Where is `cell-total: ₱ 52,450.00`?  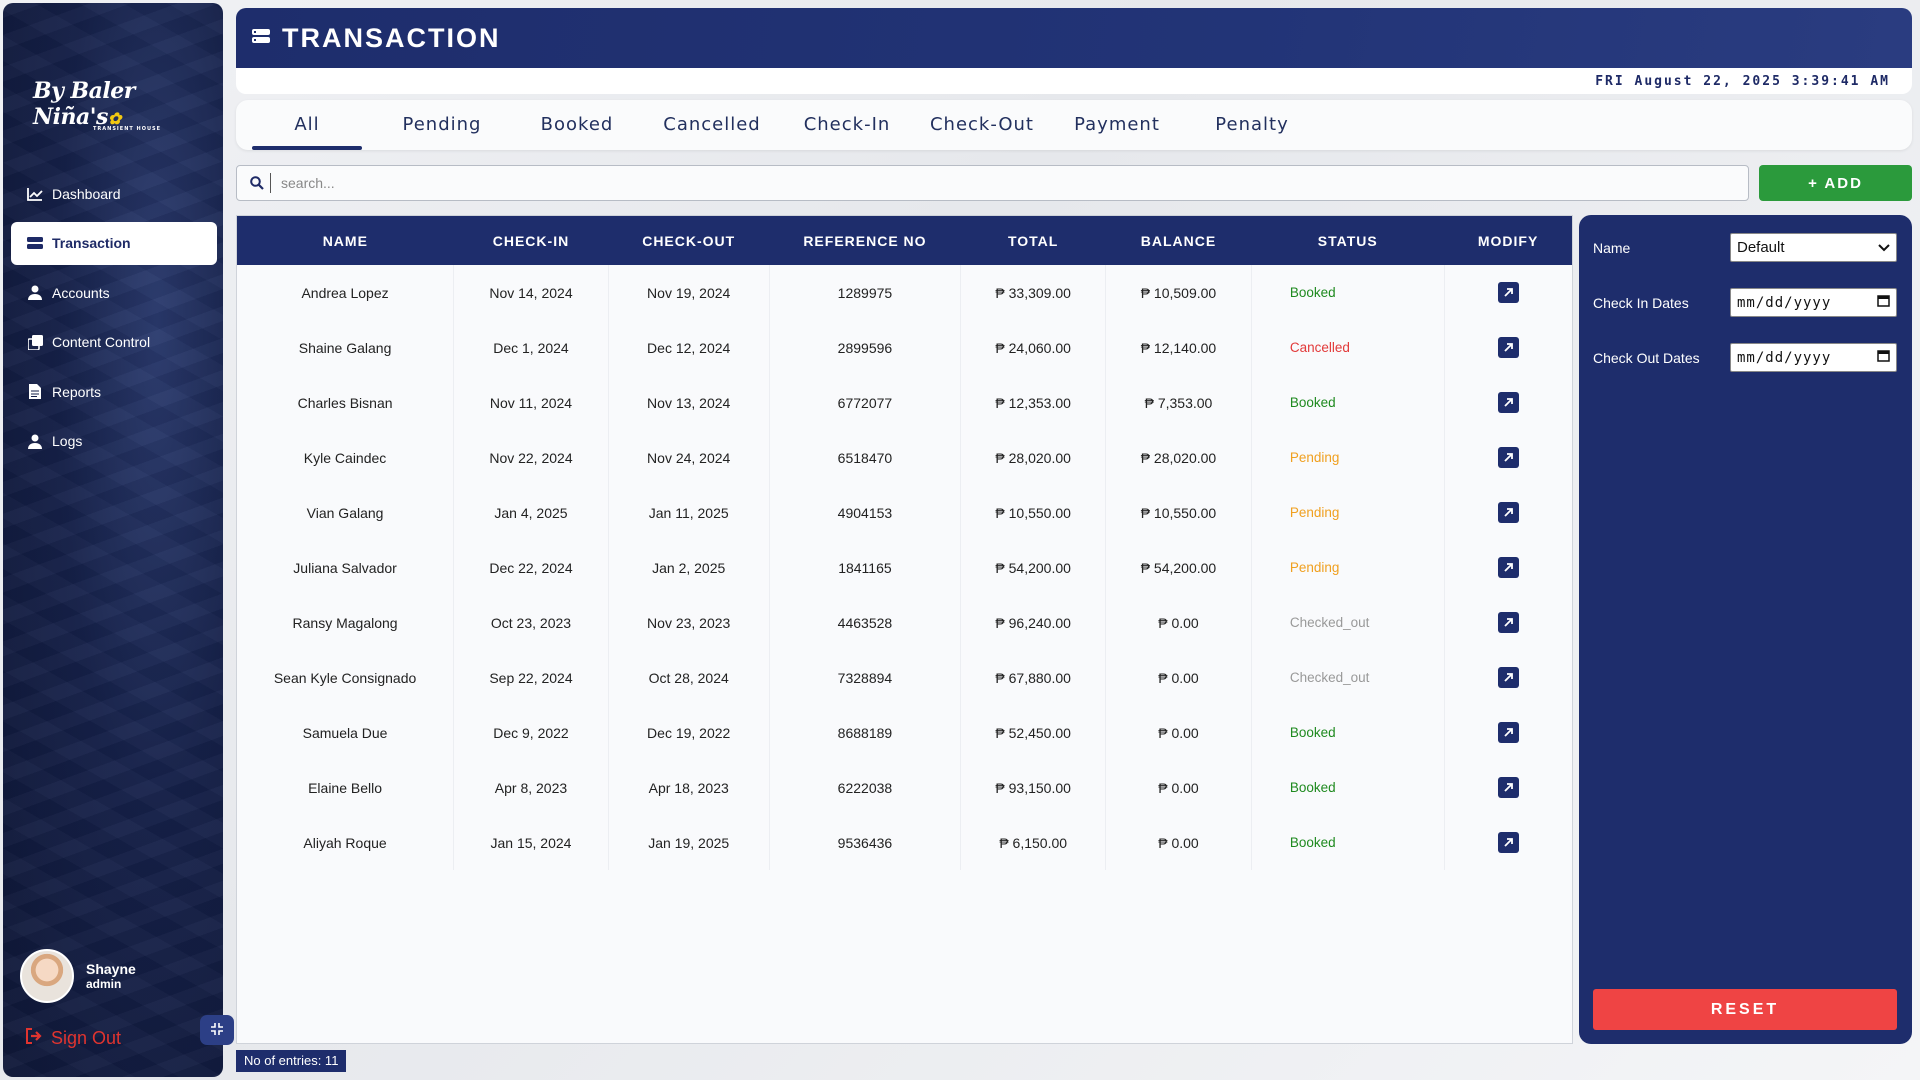 cell-total: ₱ 52,450.00 is located at coordinates (1033, 732).